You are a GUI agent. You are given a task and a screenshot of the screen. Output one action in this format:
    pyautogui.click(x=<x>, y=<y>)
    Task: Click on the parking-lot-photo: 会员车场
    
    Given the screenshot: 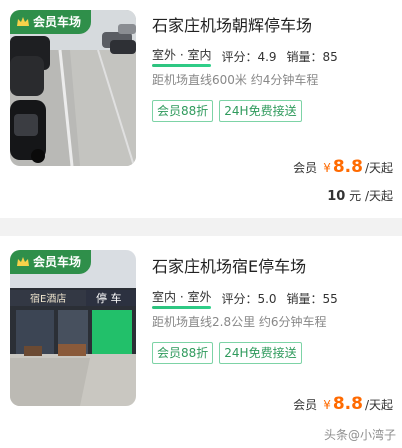 What is the action you would take?
    pyautogui.click(x=73, y=88)
    